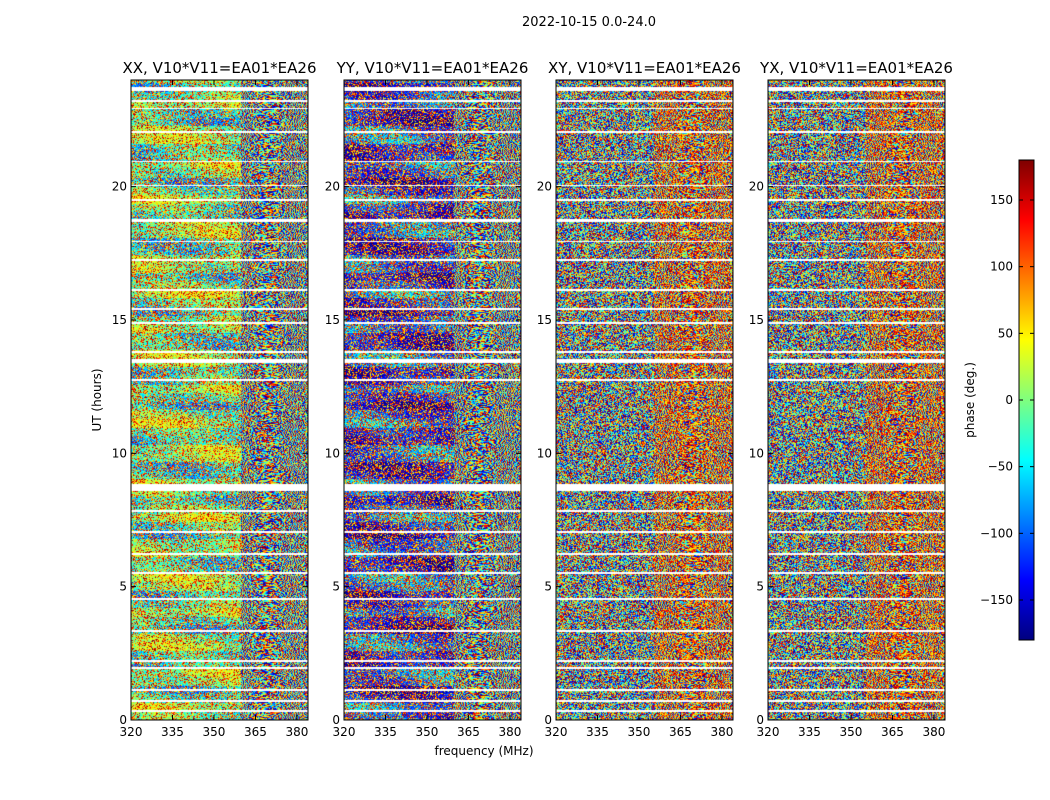 Image resolution: width=1050 pixels, height=800 pixels. I want to click on colorbar-label: phase (deg.), so click(970, 400).